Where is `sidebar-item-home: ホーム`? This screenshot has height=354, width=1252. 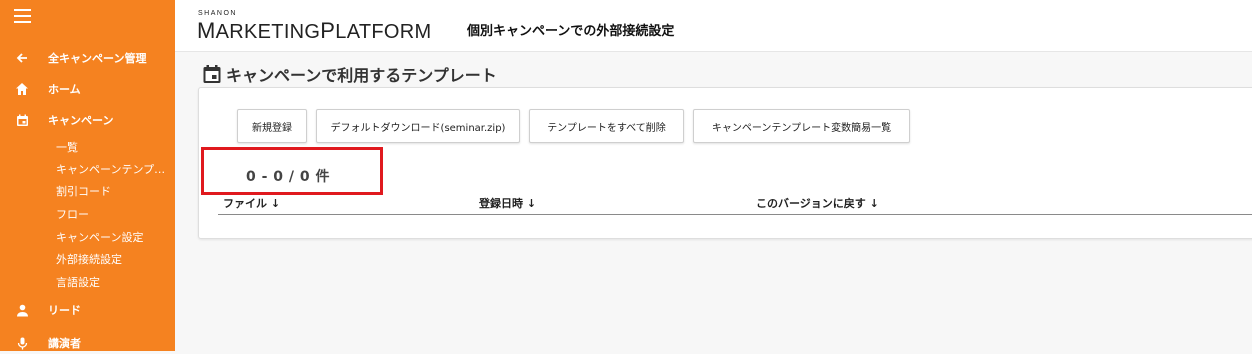 sidebar-item-home: ホーム is located at coordinates (87, 89).